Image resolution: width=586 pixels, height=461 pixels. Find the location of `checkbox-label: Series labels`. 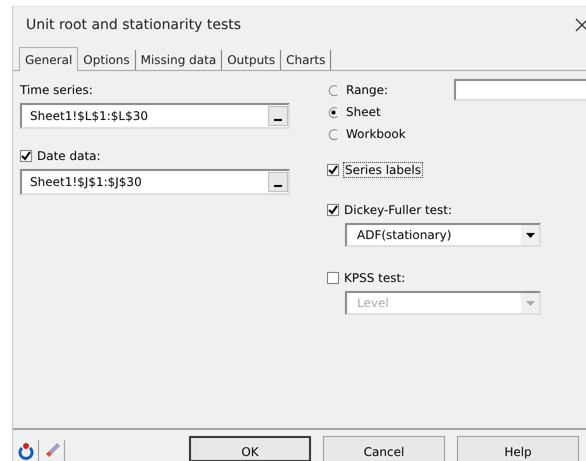

checkbox-label: Series labels is located at coordinates (383, 170).